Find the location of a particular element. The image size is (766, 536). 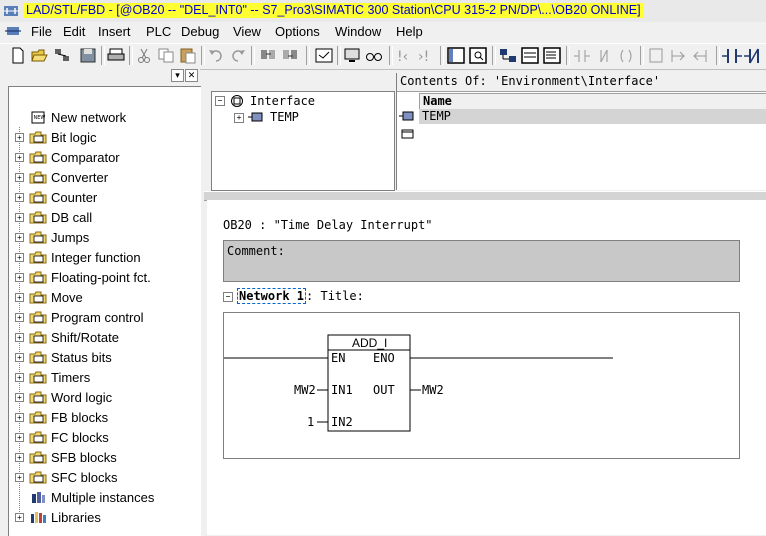

catalog-item: + Bit logic is located at coordinates (104, 138).